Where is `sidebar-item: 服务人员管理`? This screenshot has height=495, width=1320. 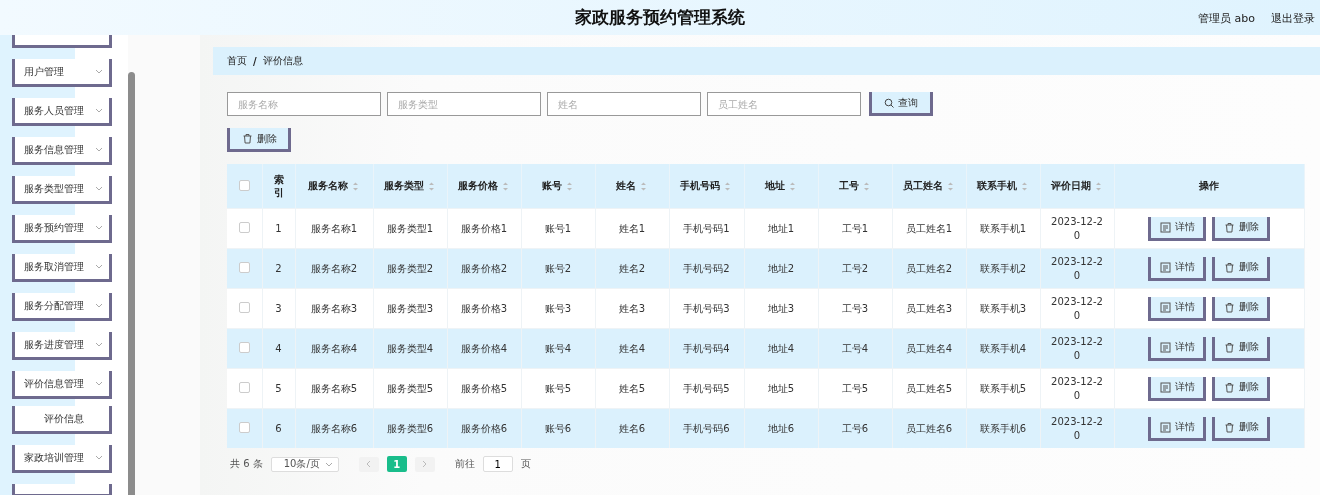
sidebar-item: 服务人员管理 is located at coordinates (62, 112).